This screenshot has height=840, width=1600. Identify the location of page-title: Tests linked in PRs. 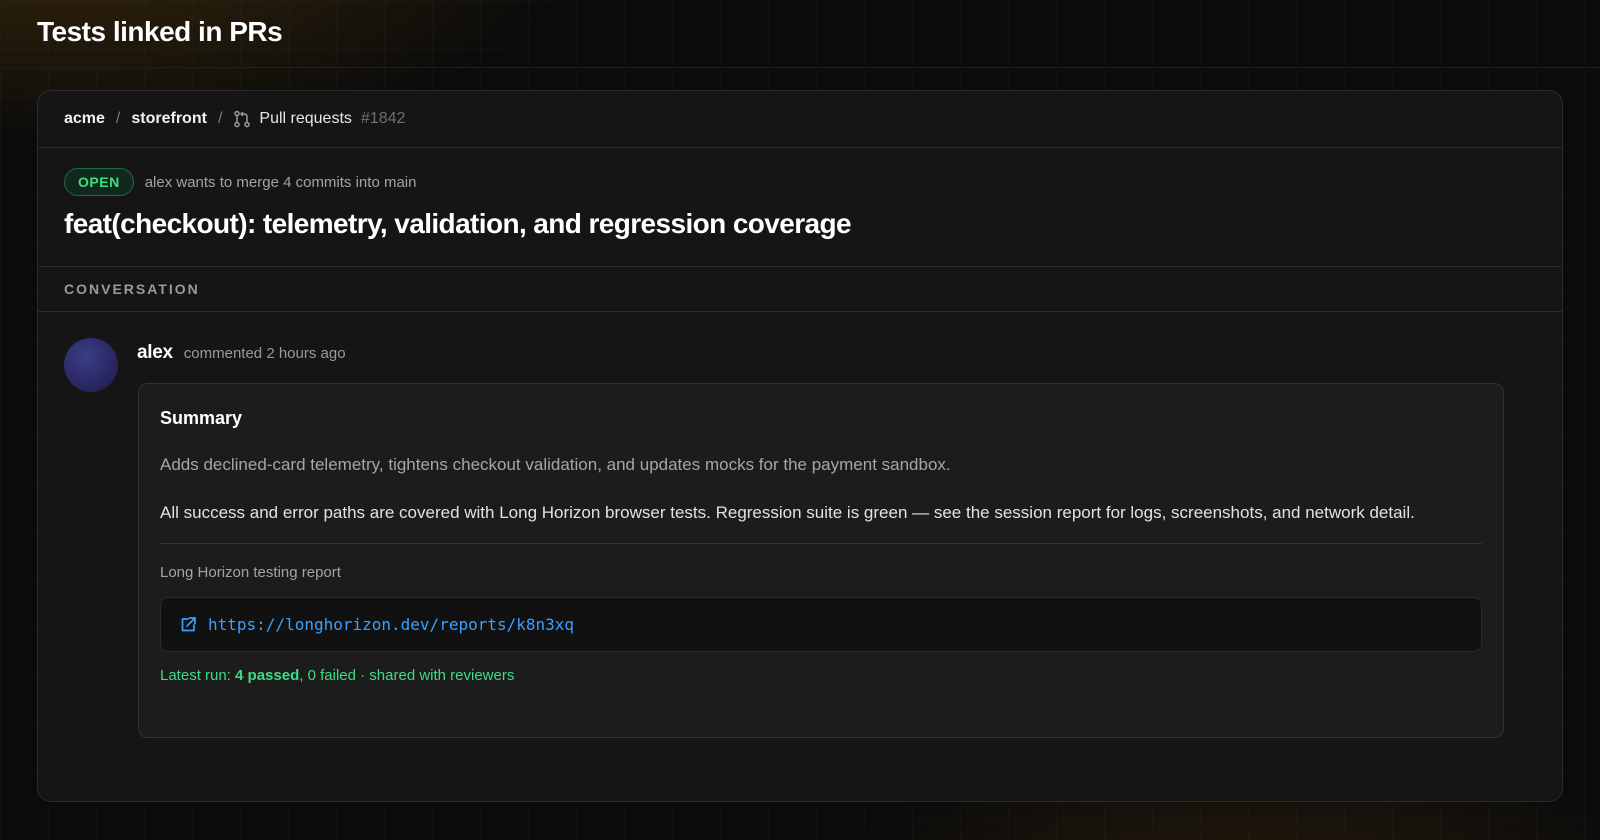
(160, 31).